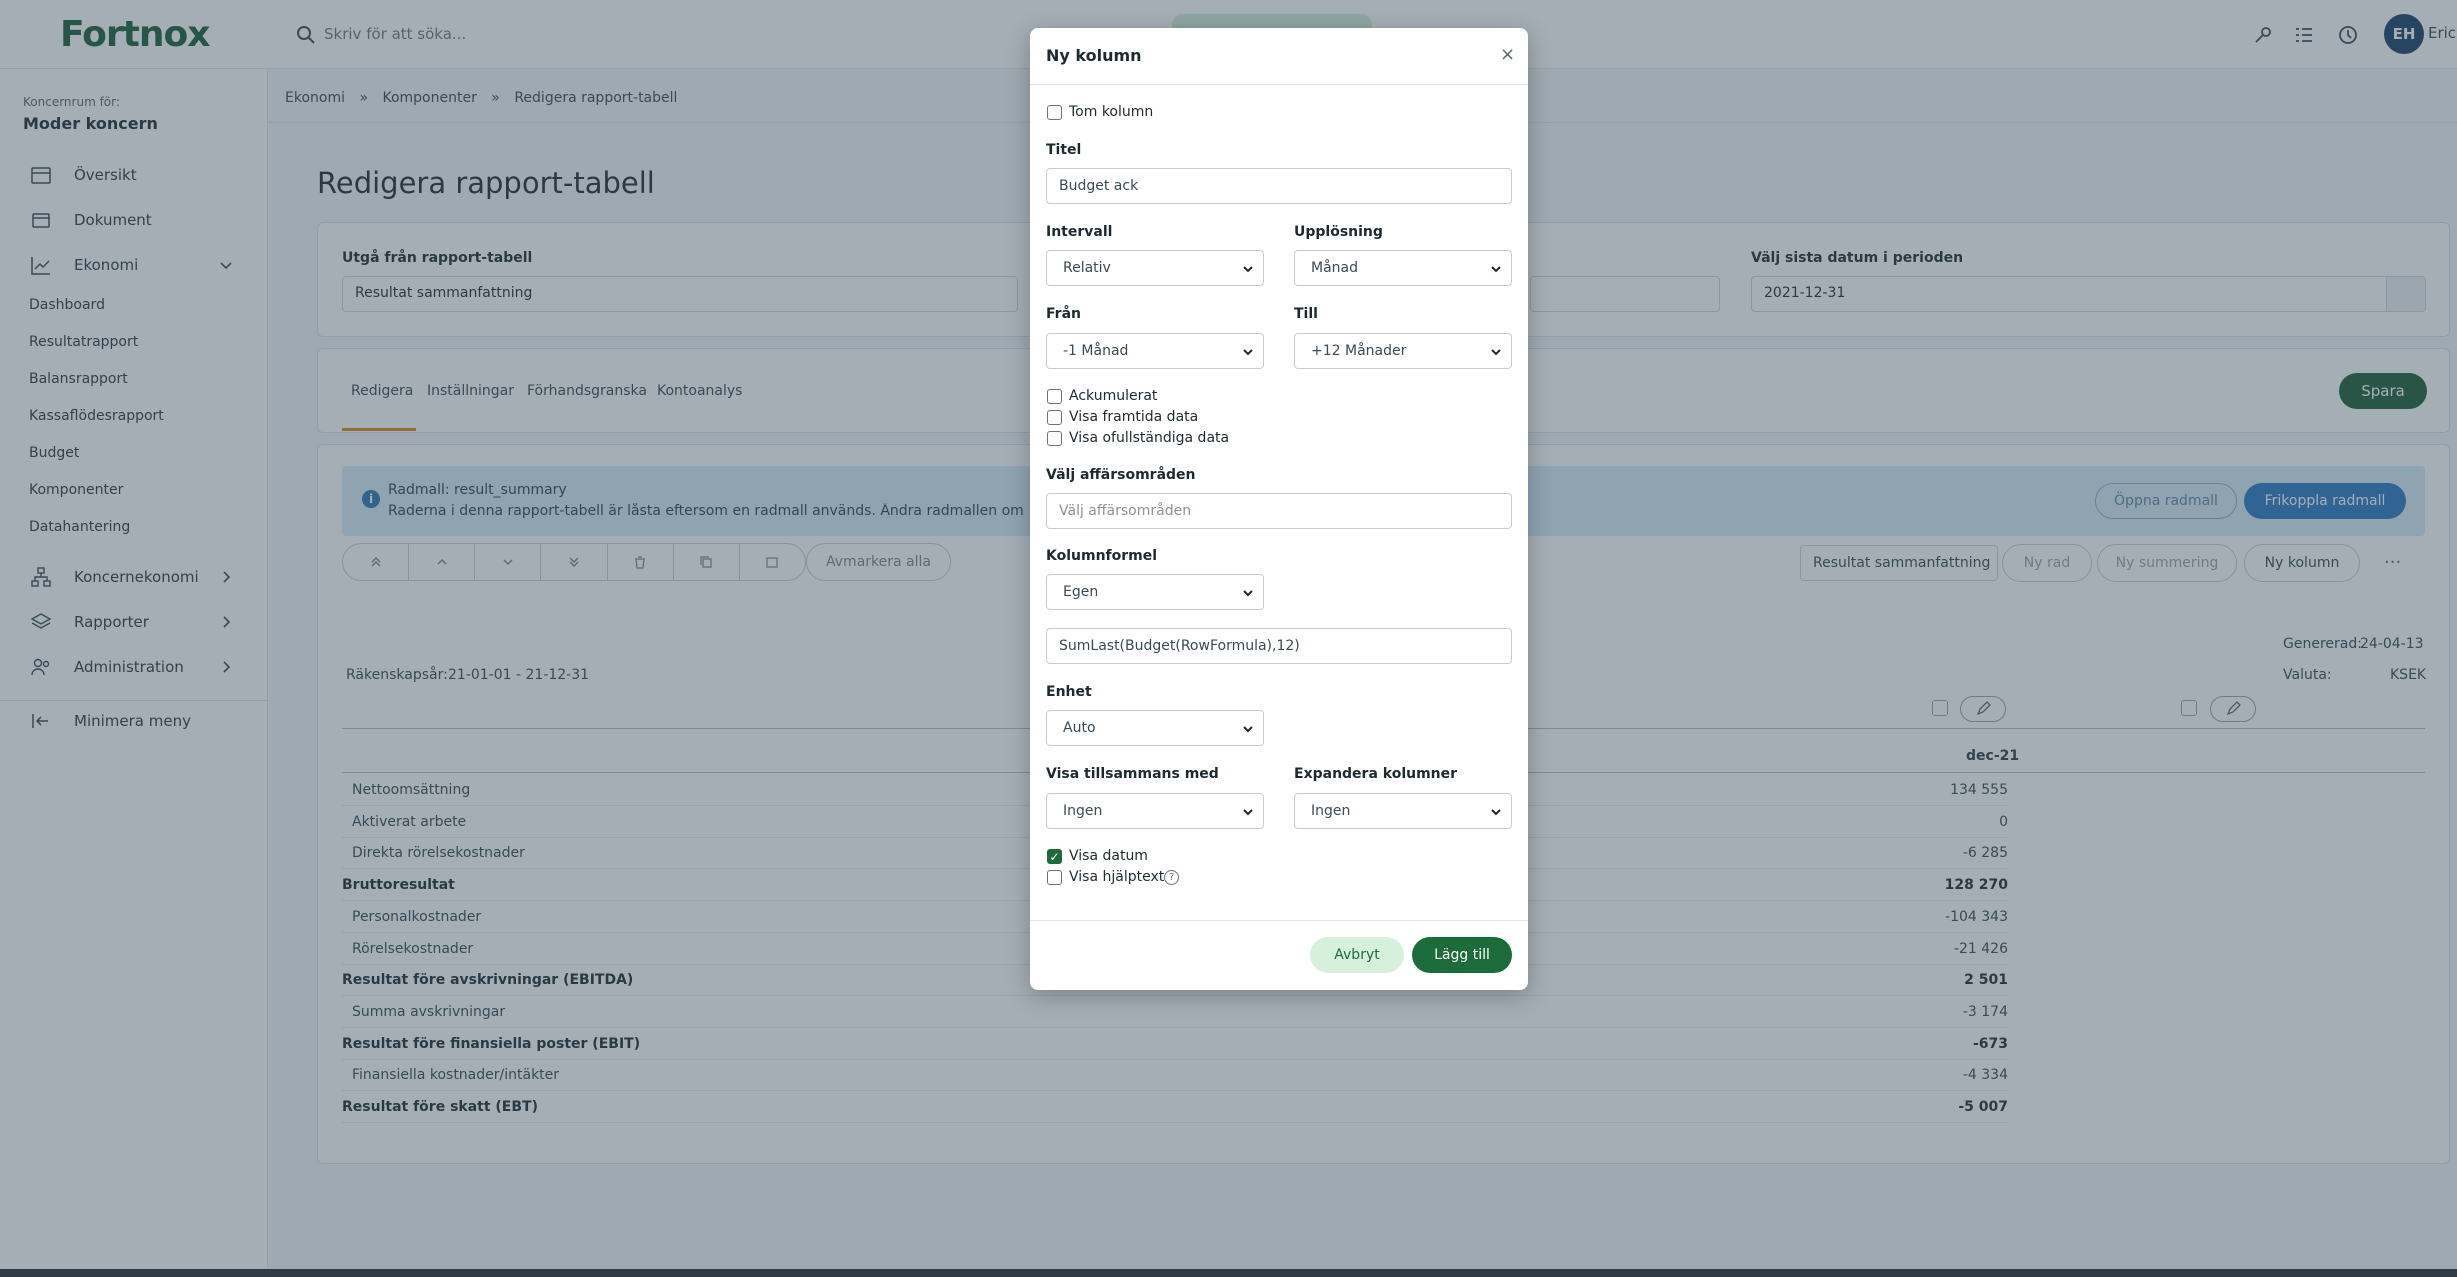  What do you see at coordinates (1111, 112) in the screenshot?
I see `tom-kolumn-label: Tom kolumn` at bounding box center [1111, 112].